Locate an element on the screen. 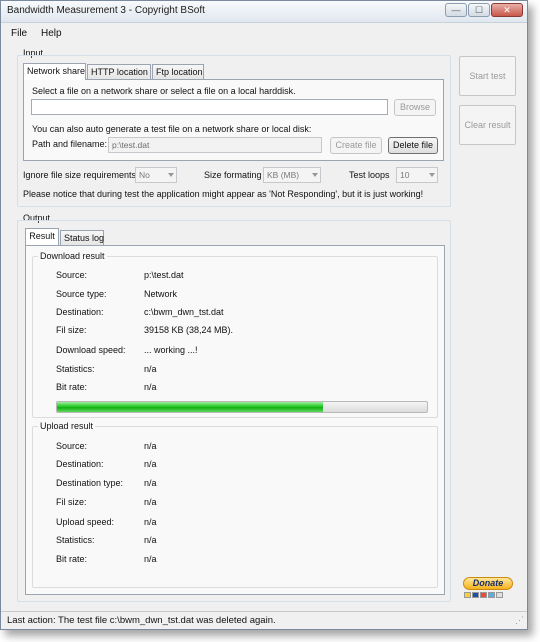  upload-bit-rate-label: Bit rate: is located at coordinates (72, 559).